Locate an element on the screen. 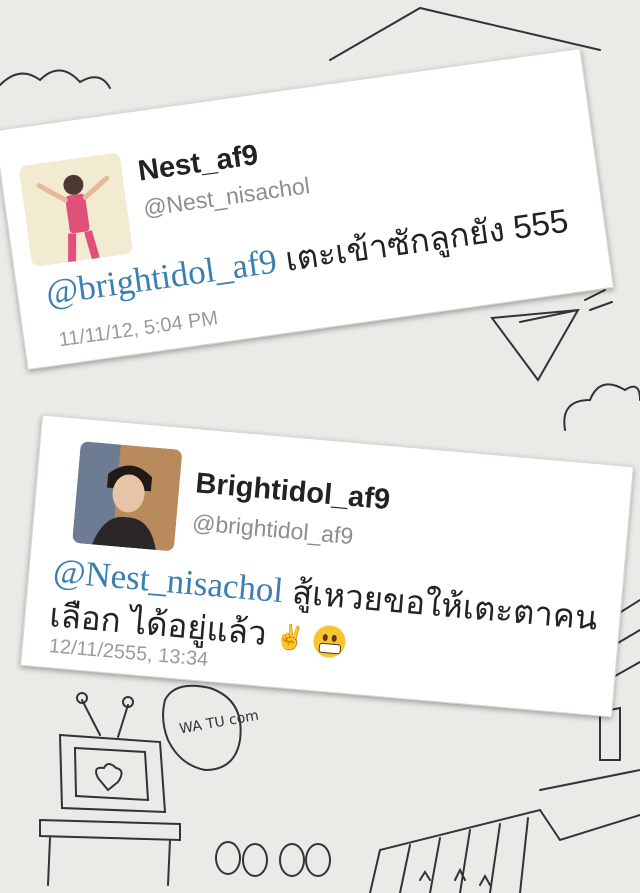 This screenshot has height=893, width=640. tweet-body: เตะเข้าซักลูกยัง 555 is located at coordinates (422, 240).